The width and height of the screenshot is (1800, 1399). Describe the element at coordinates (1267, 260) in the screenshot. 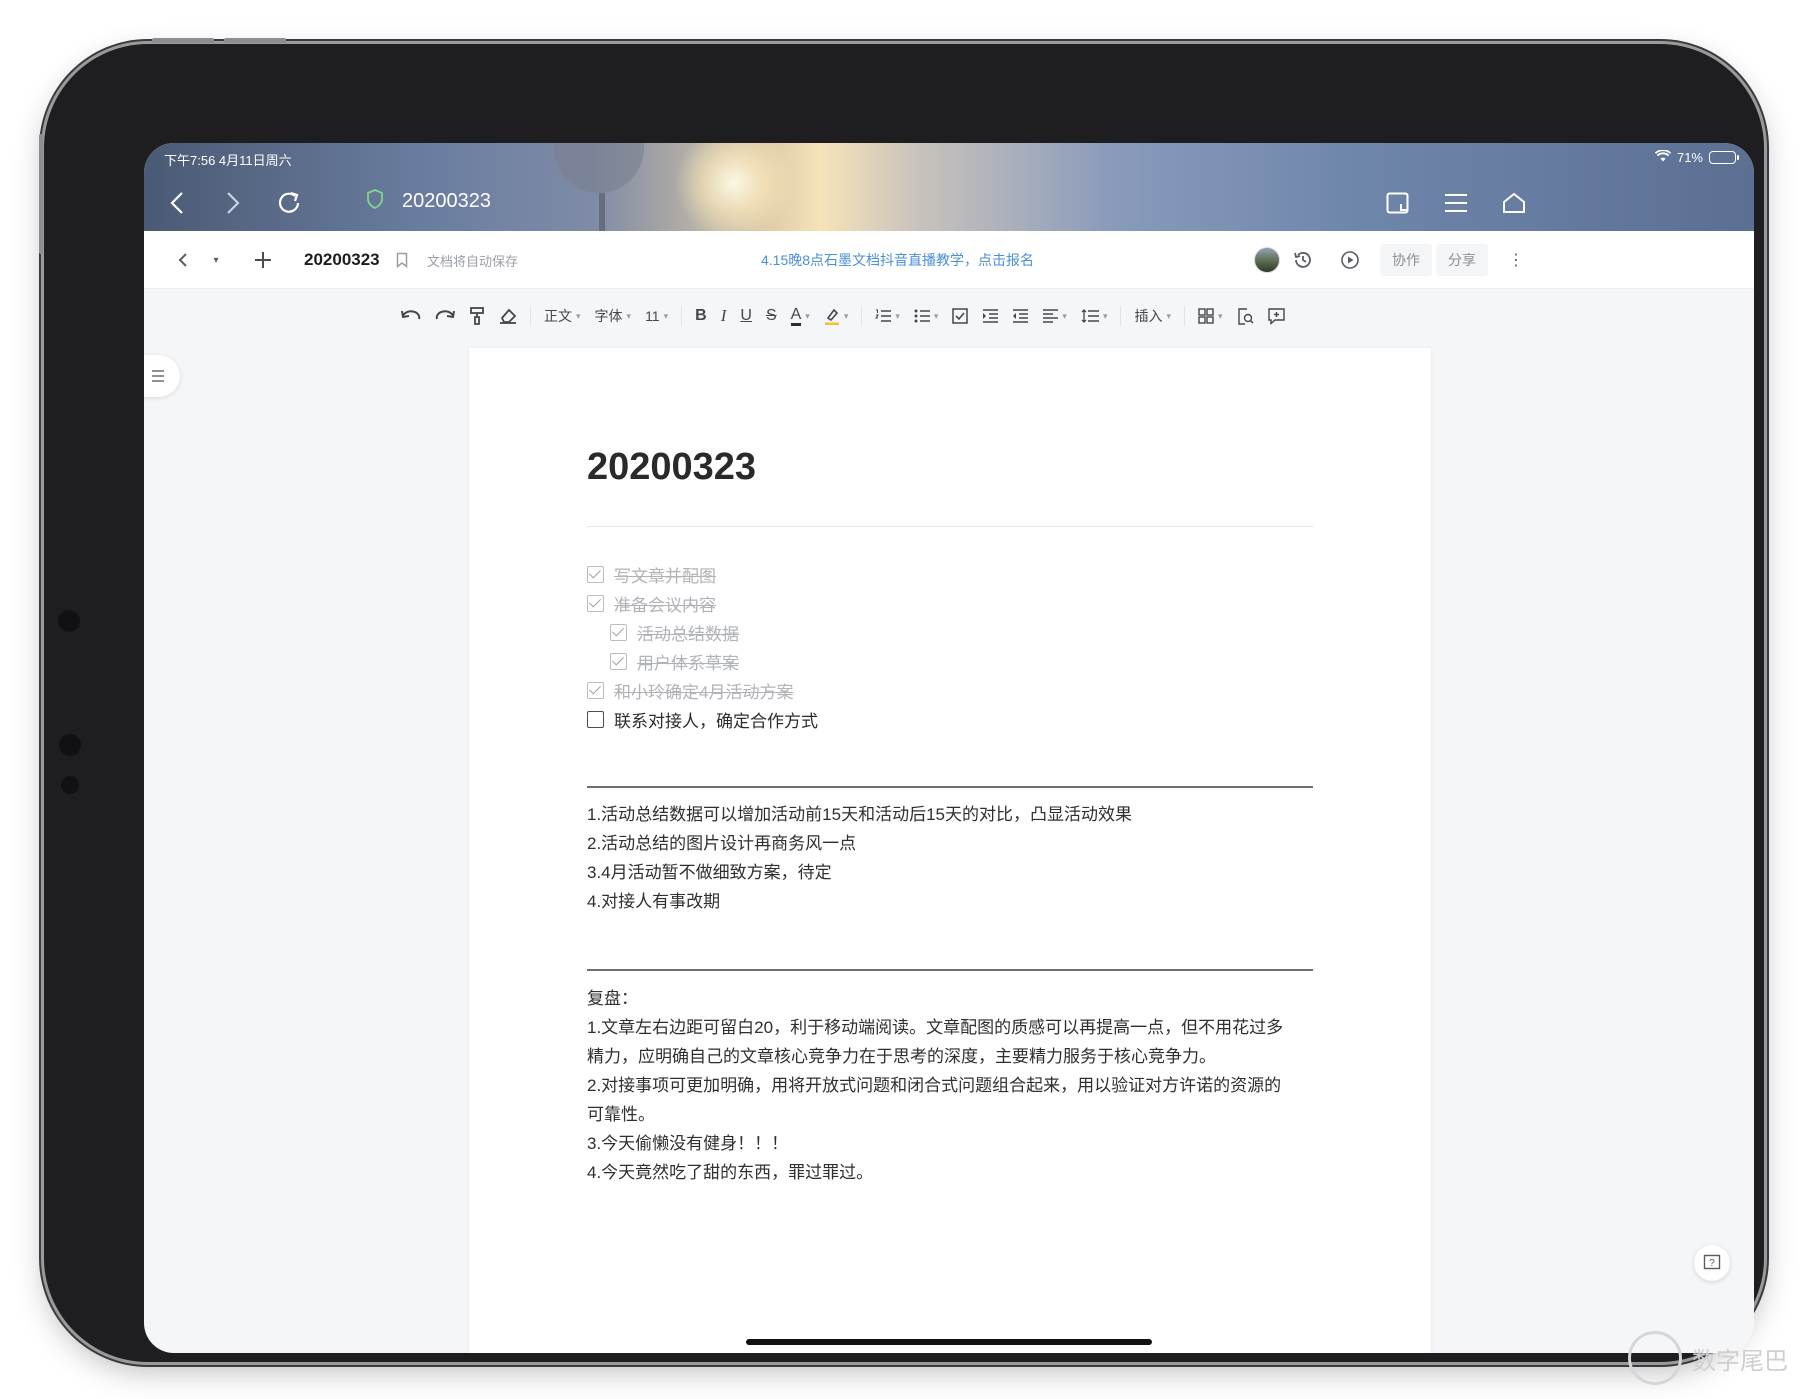

I see `avatar` at that location.